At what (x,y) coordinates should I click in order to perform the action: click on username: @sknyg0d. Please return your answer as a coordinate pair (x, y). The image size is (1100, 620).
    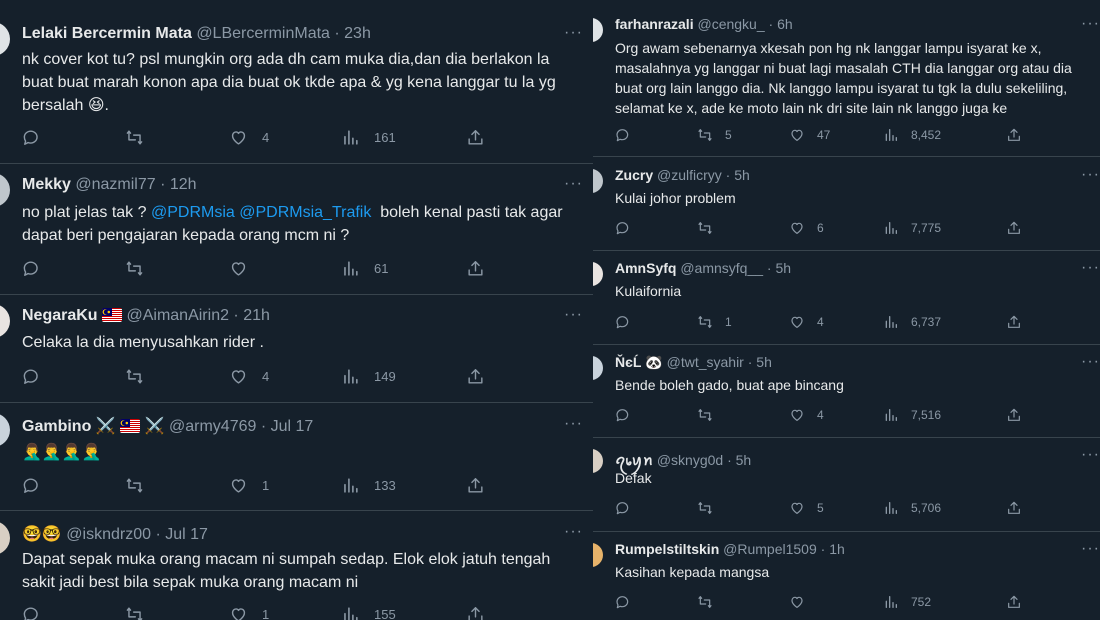
    Looking at the image, I should click on (690, 460).